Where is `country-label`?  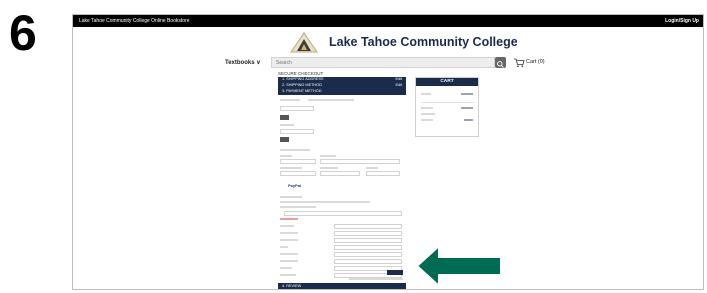
country-label is located at coordinates (286, 268).